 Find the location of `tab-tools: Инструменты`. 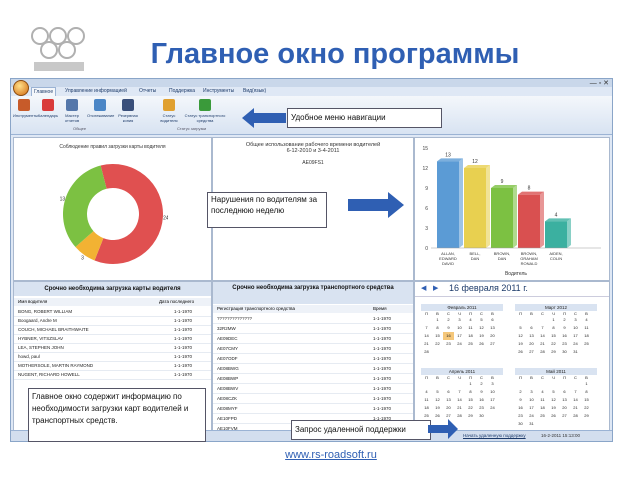

tab-tools: Инструменты is located at coordinates (218, 91).